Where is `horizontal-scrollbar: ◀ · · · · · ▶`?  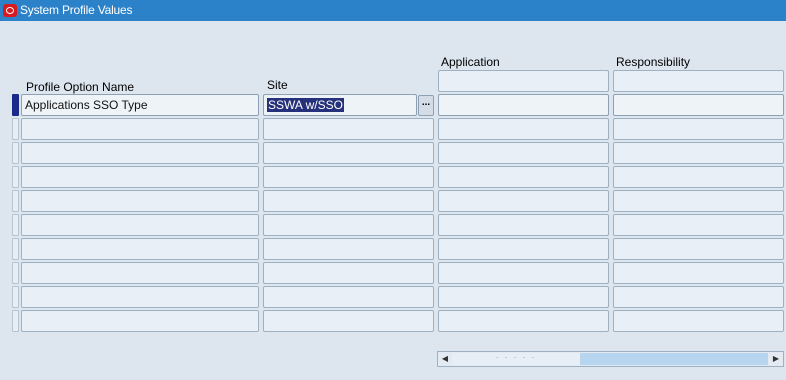 horizontal-scrollbar: ◀ · · · · · ▶ is located at coordinates (610, 359).